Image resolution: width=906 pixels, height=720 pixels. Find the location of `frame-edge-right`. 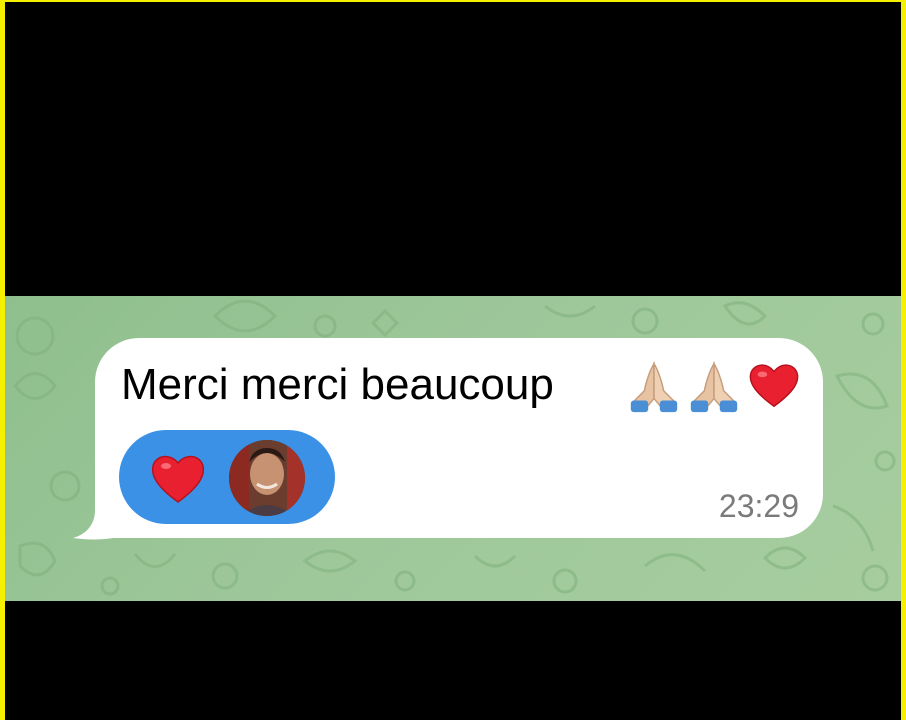

frame-edge-right is located at coordinates (903, 360).